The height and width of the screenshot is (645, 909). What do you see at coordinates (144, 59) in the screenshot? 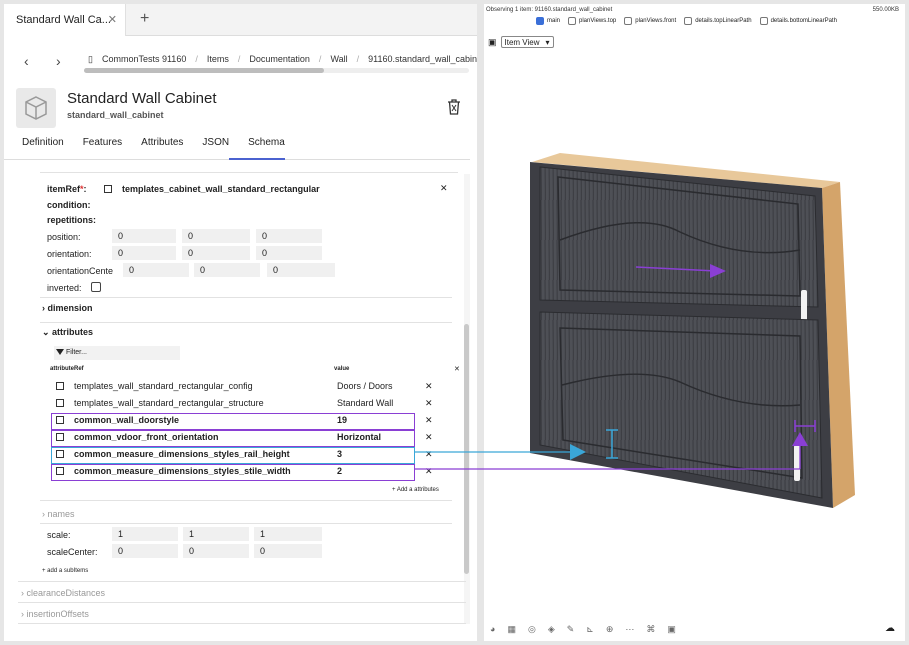
I see `breadcrumb-item: CommonTests 91160` at bounding box center [144, 59].